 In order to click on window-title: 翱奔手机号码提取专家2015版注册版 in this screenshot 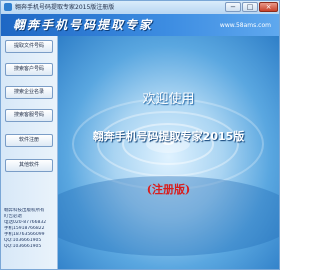, I will do `click(65, 7)`.